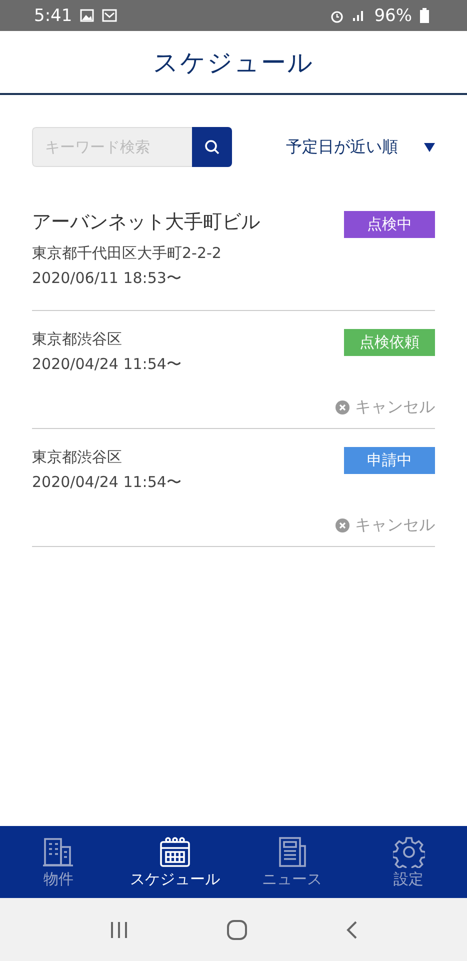  Describe the element at coordinates (351, 930) in the screenshot. I see `back-icon` at that location.